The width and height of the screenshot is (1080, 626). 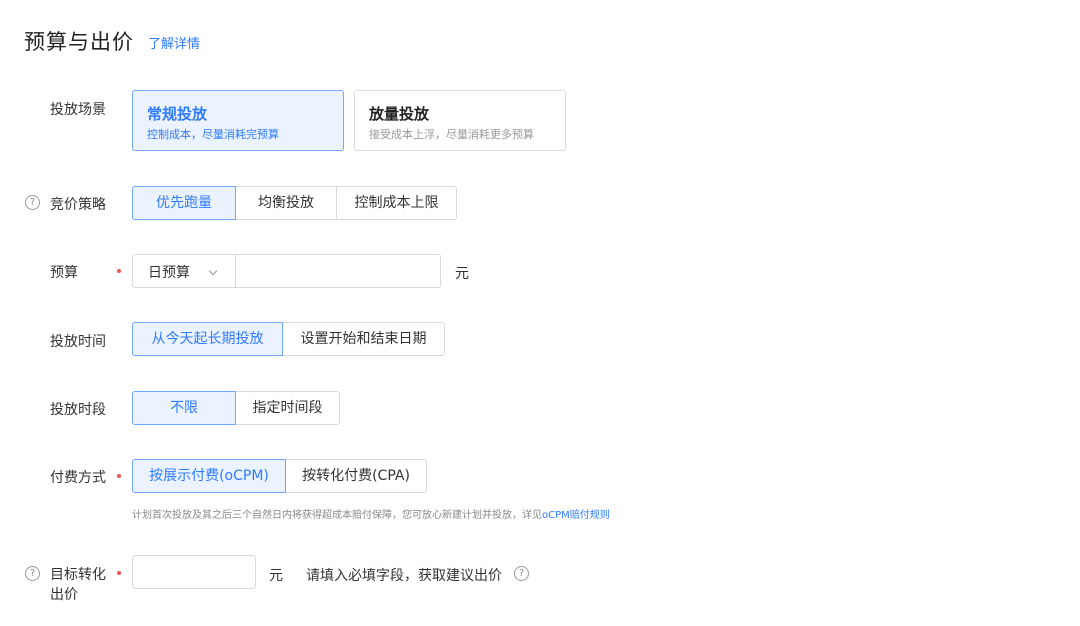 I want to click on scene-option-boost: 放量投放 接受成本上浮，尽量消耗更多预算, so click(x=460, y=120).